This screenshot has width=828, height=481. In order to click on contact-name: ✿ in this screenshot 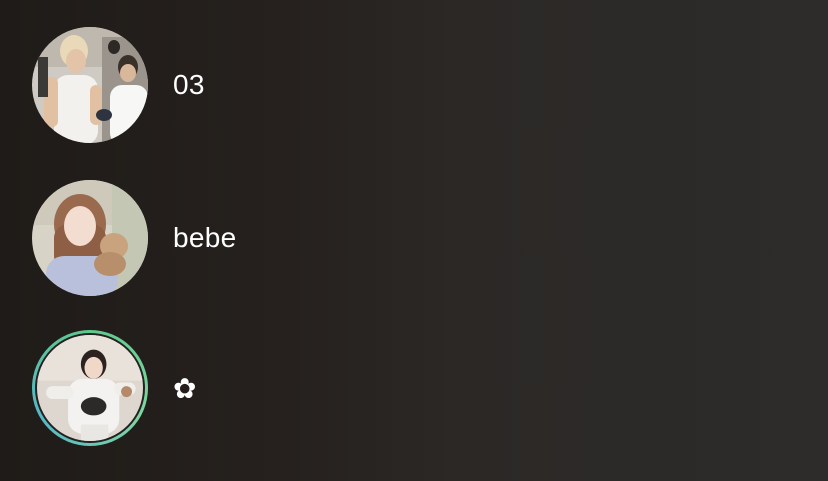, I will do `click(185, 388)`.